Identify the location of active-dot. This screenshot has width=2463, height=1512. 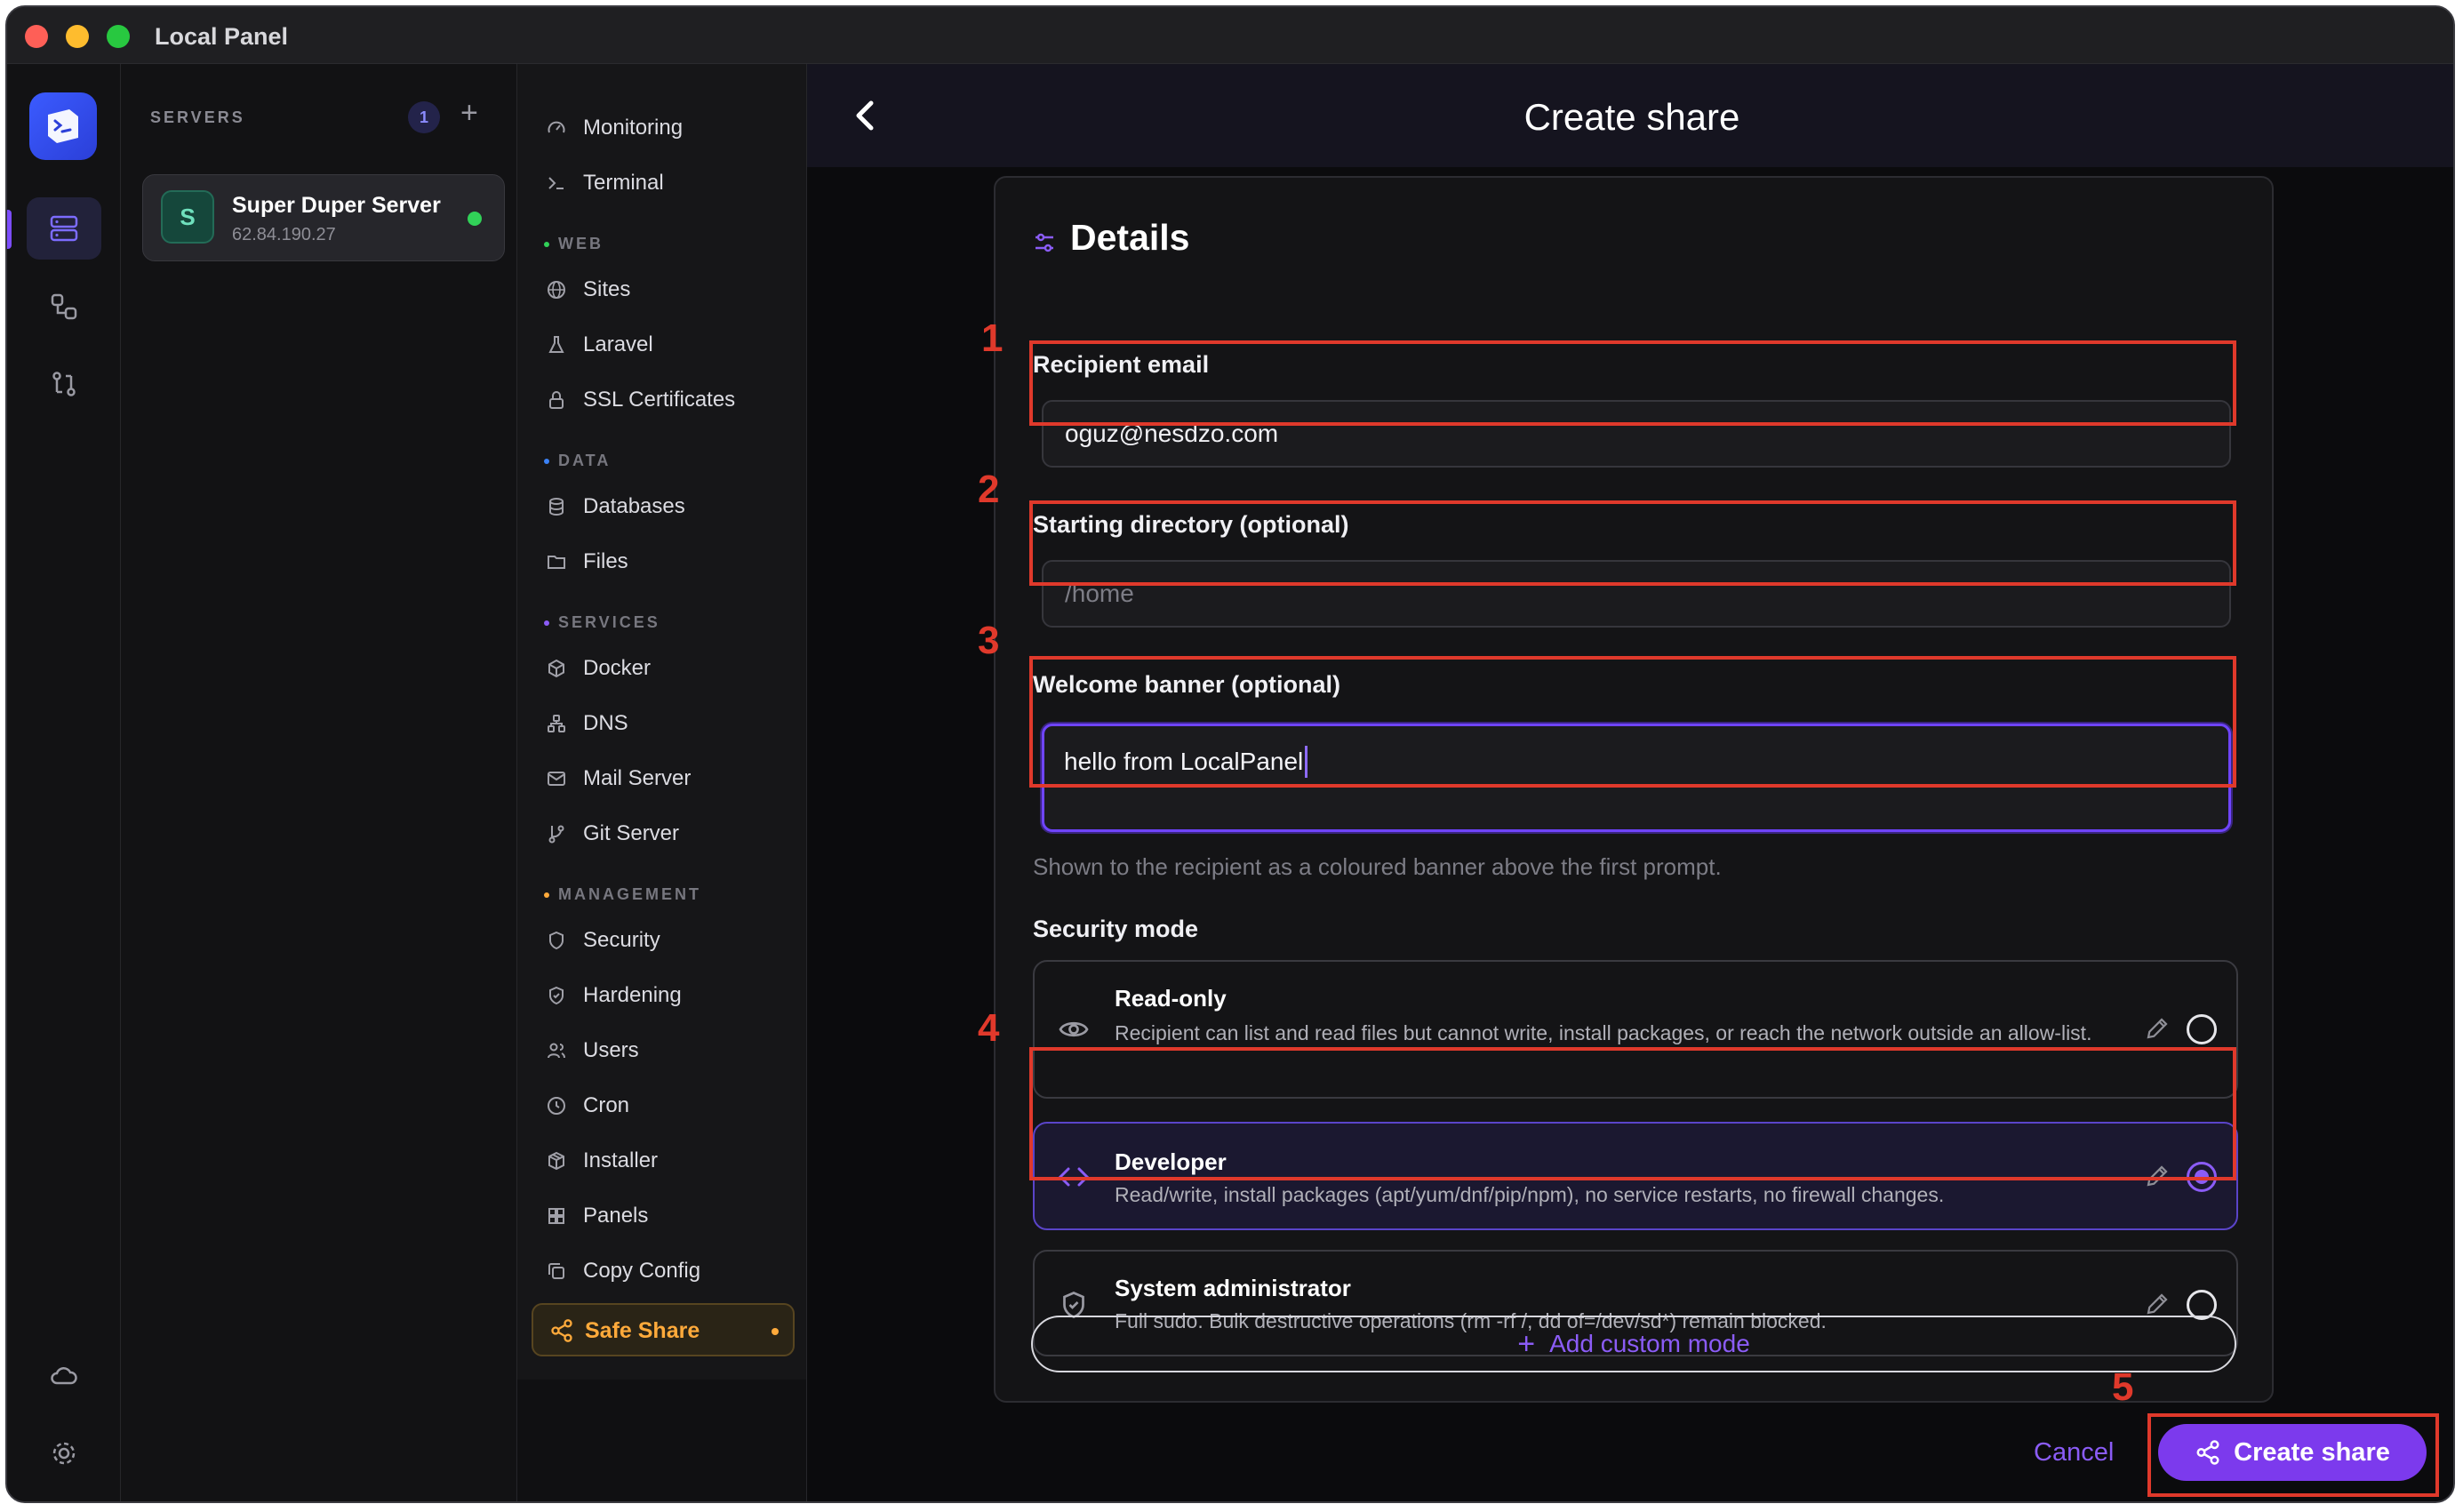
(775, 1331).